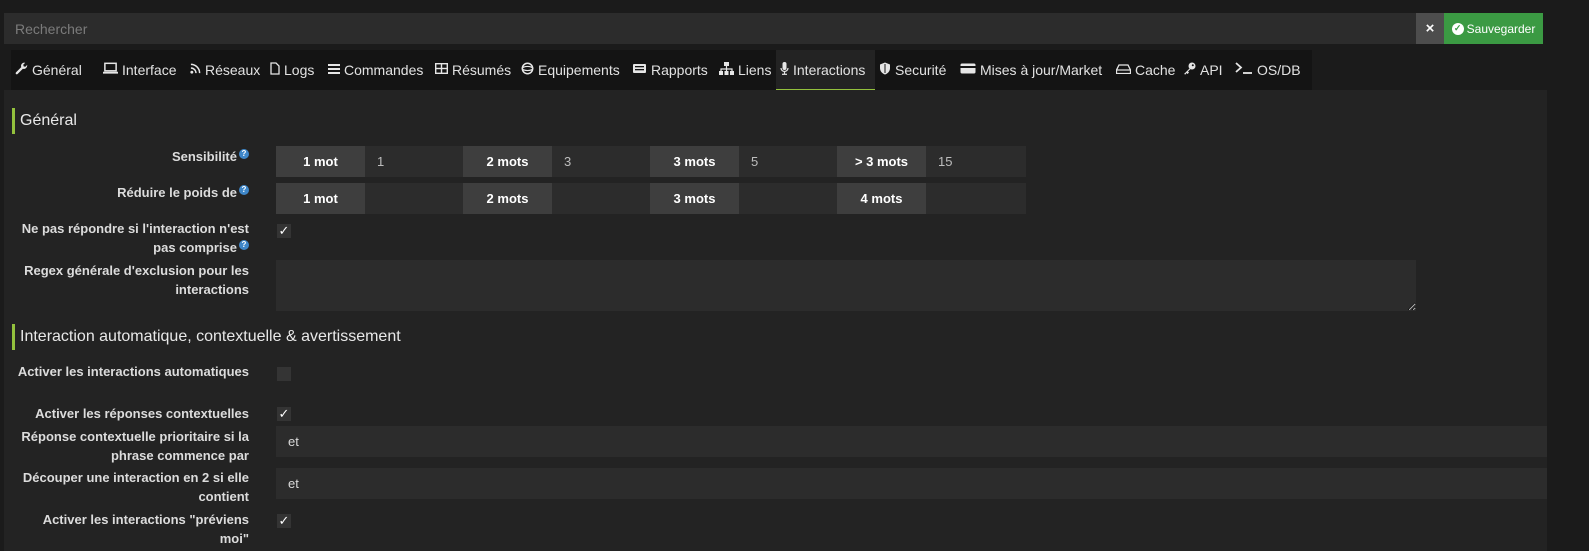  What do you see at coordinates (284, 374) in the screenshot?
I see `activer-auto-checkbox` at bounding box center [284, 374].